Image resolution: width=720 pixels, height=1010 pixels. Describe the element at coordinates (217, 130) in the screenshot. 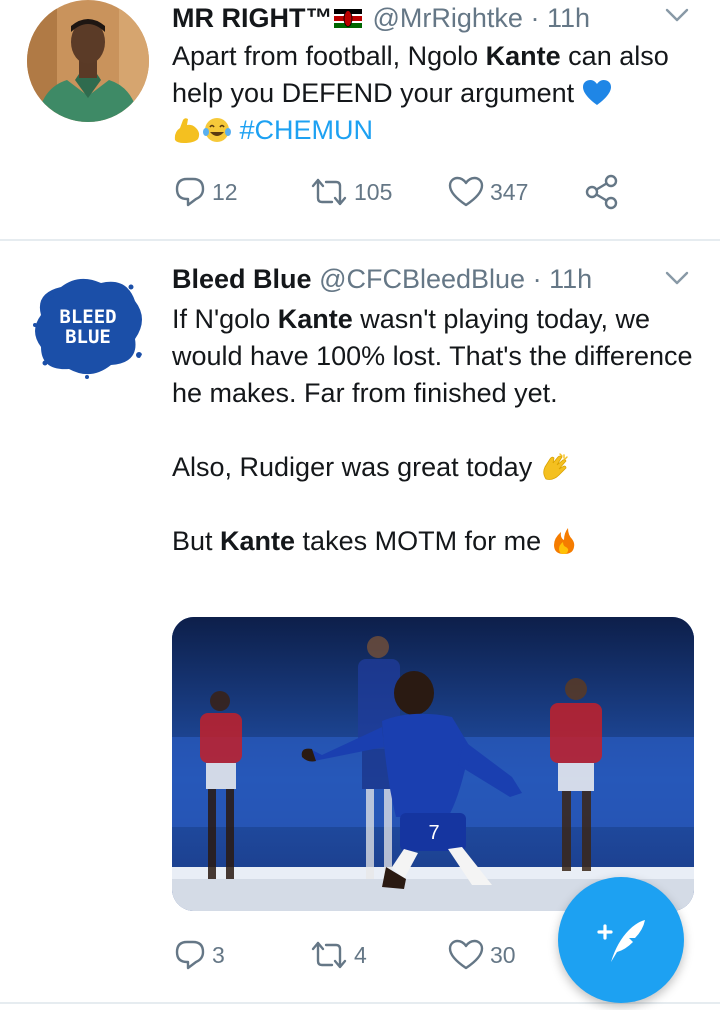

I see `tears-of-joy-emoji-icon` at that location.